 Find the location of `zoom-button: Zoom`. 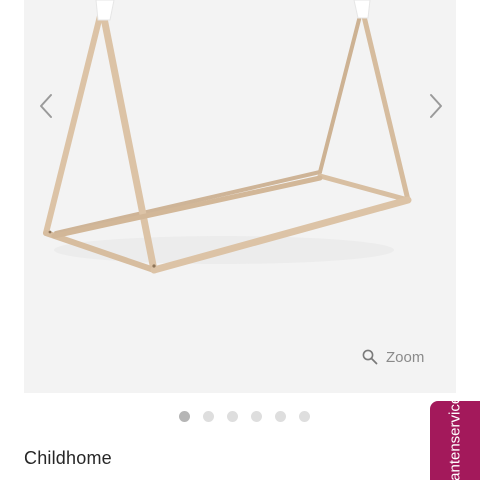

zoom-button: Zoom is located at coordinates (393, 357).